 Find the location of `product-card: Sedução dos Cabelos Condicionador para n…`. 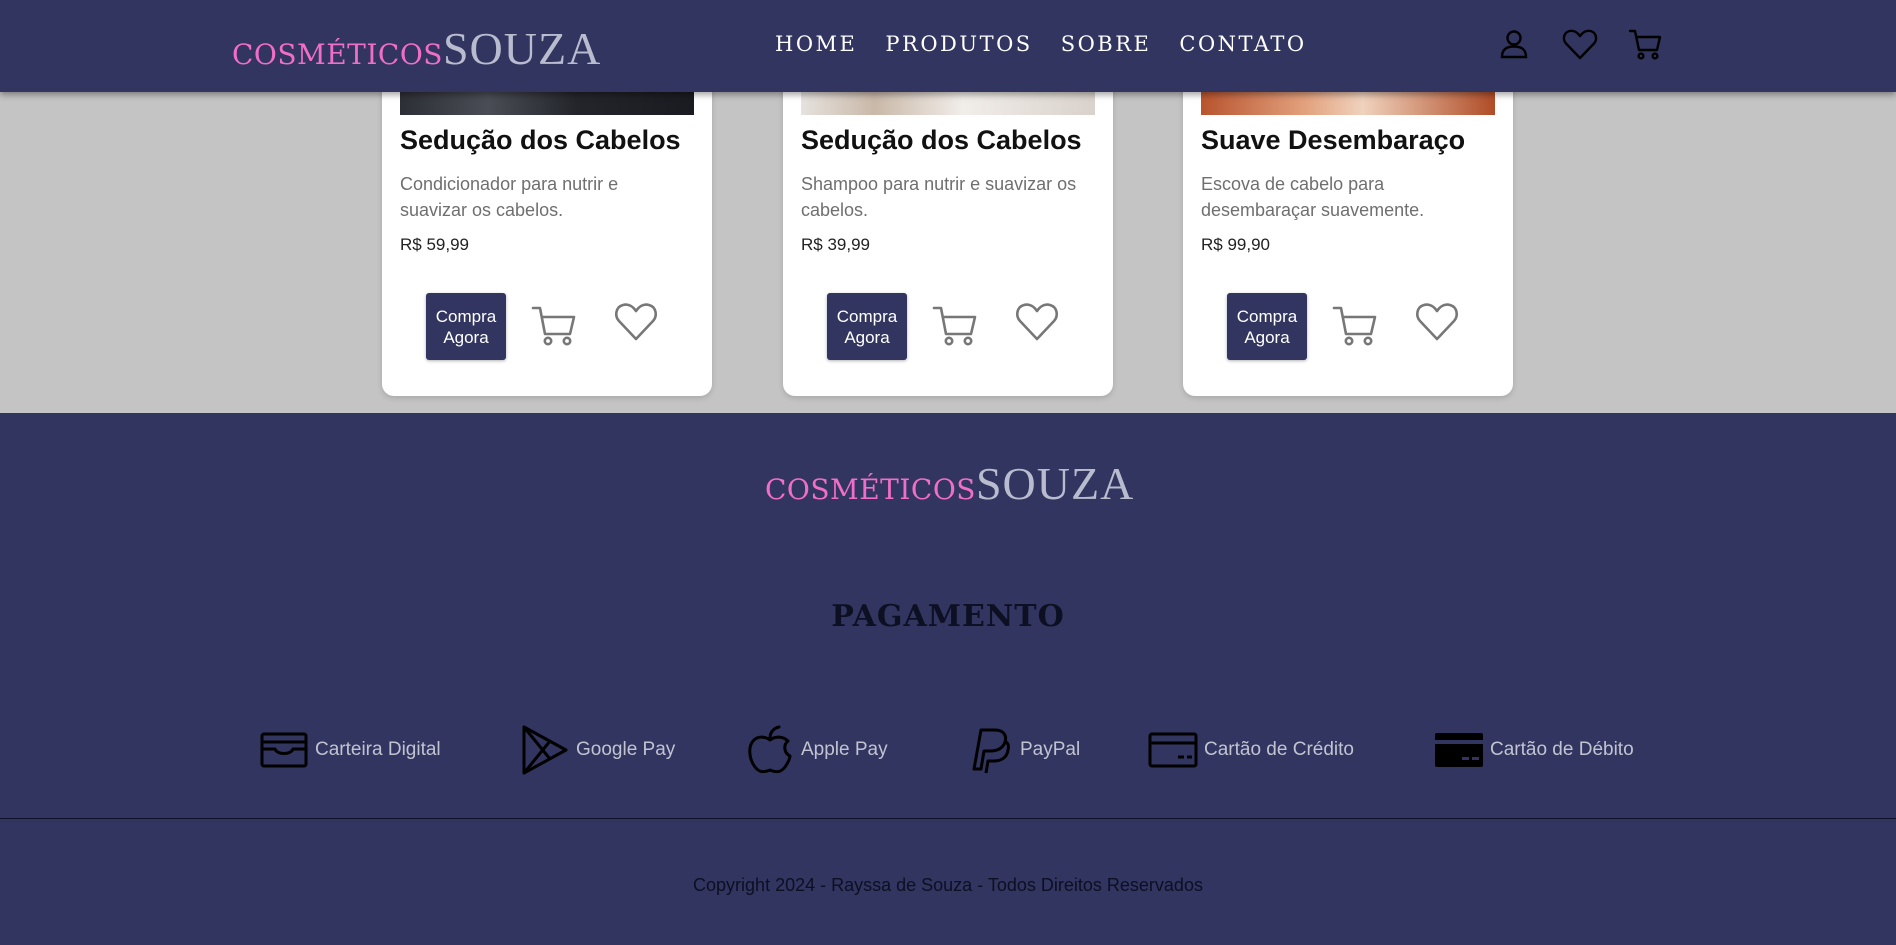

product-card: Sedução dos Cabelos Condicionador para n… is located at coordinates (547, 218).